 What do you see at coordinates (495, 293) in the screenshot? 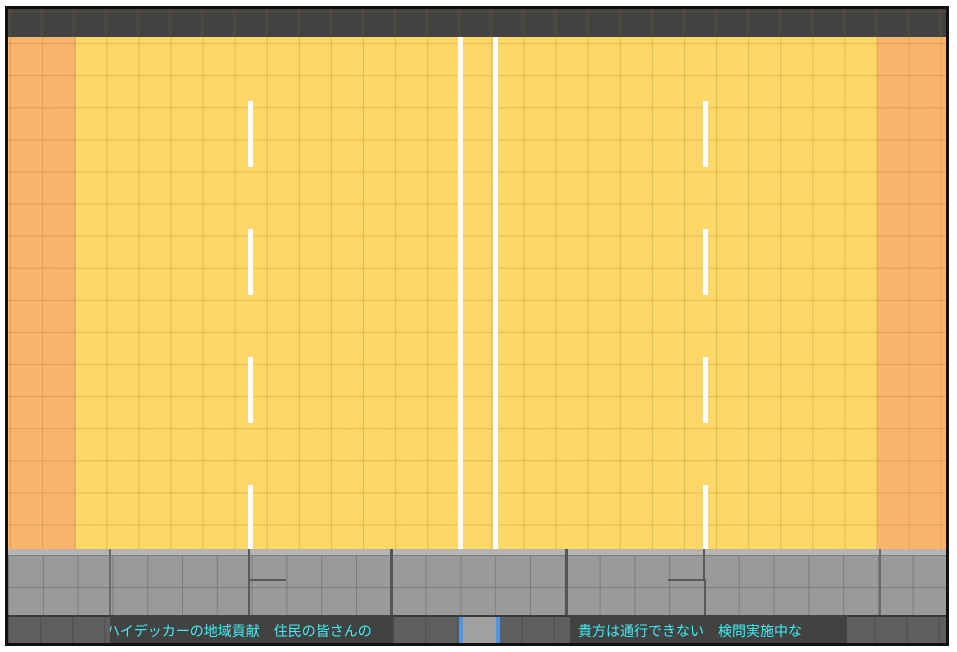
I see `center-line-right` at bounding box center [495, 293].